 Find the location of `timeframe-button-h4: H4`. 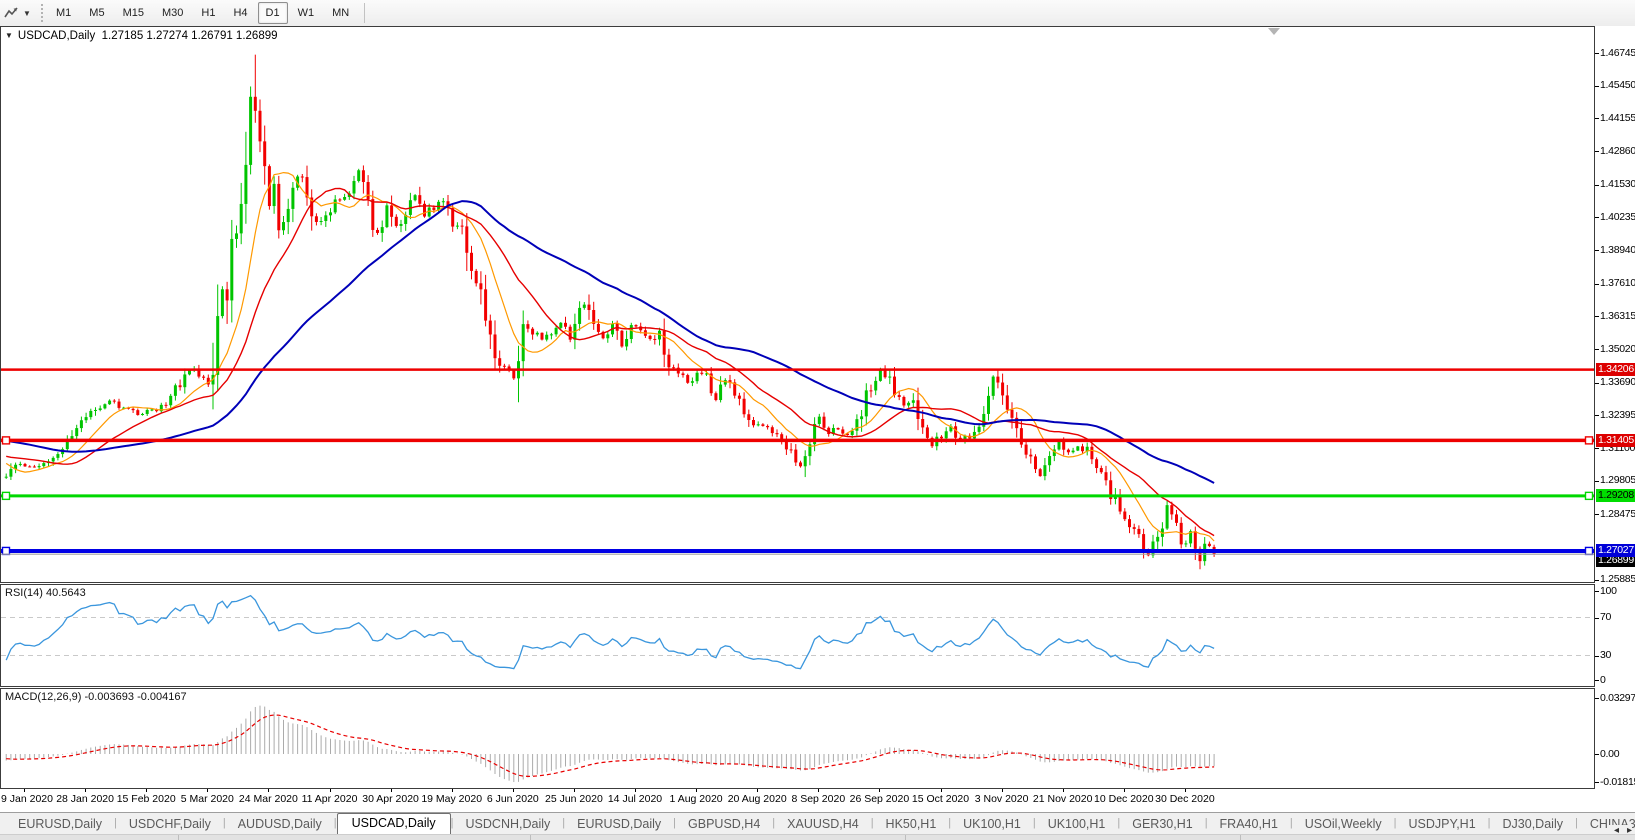

timeframe-button-h4: H4 is located at coordinates (240, 13).